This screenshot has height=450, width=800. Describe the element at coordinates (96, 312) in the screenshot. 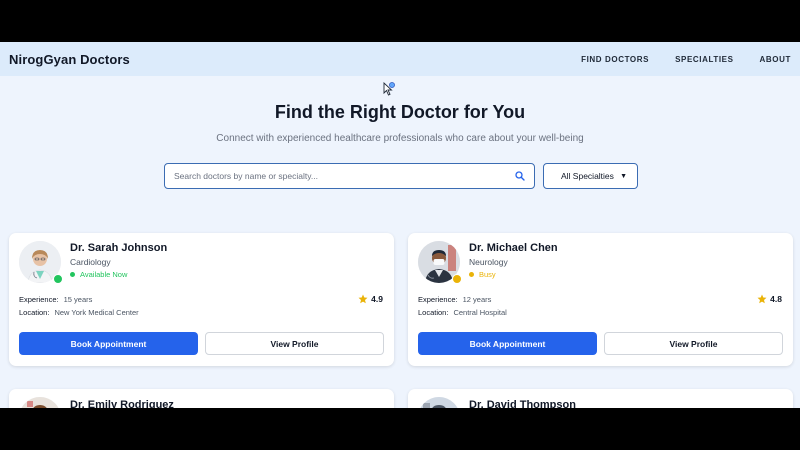

I see `location-value: New York Medical Center` at that location.